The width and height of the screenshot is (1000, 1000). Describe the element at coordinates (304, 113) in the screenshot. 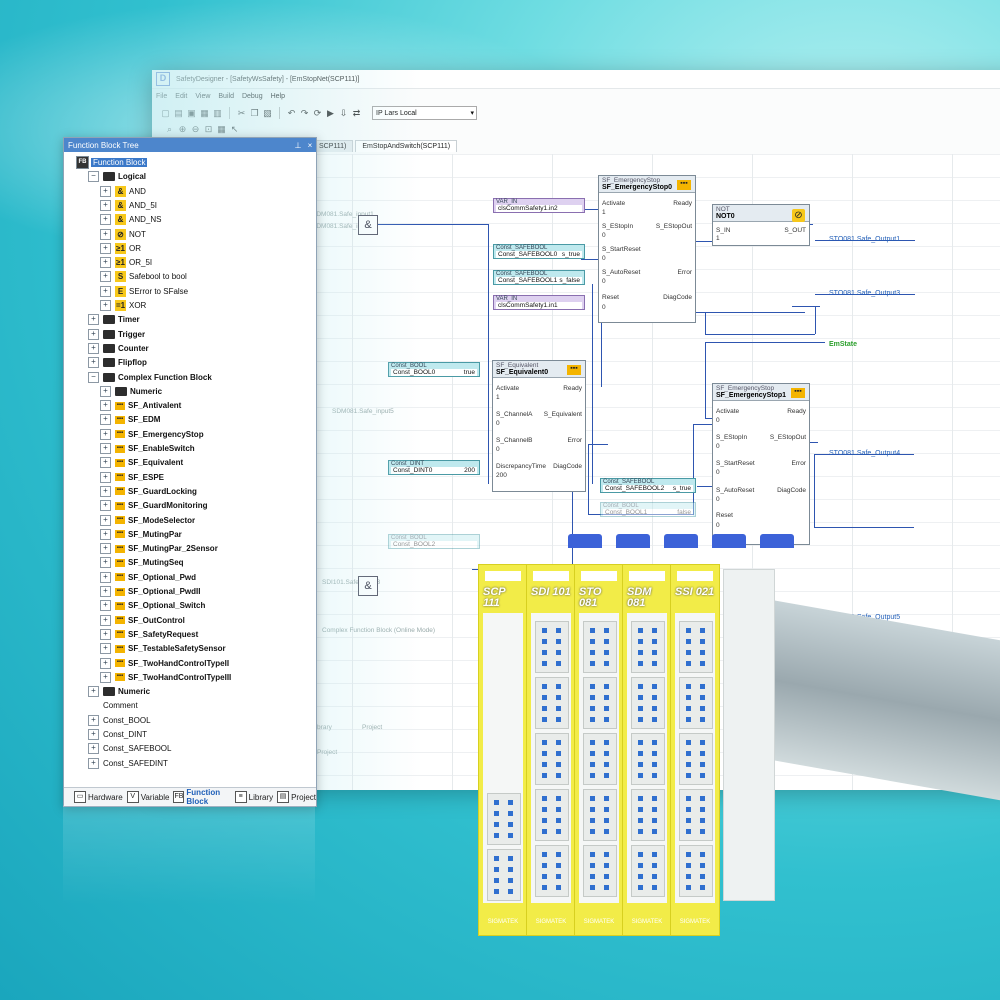

I see `redo-icon: ↷` at that location.